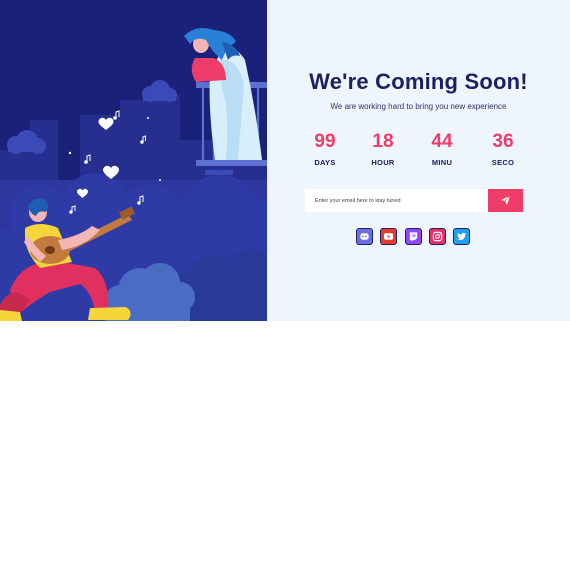 The height and width of the screenshot is (570, 570). Describe the element at coordinates (383, 141) in the screenshot. I see `countdown-hours-value: 18` at that location.